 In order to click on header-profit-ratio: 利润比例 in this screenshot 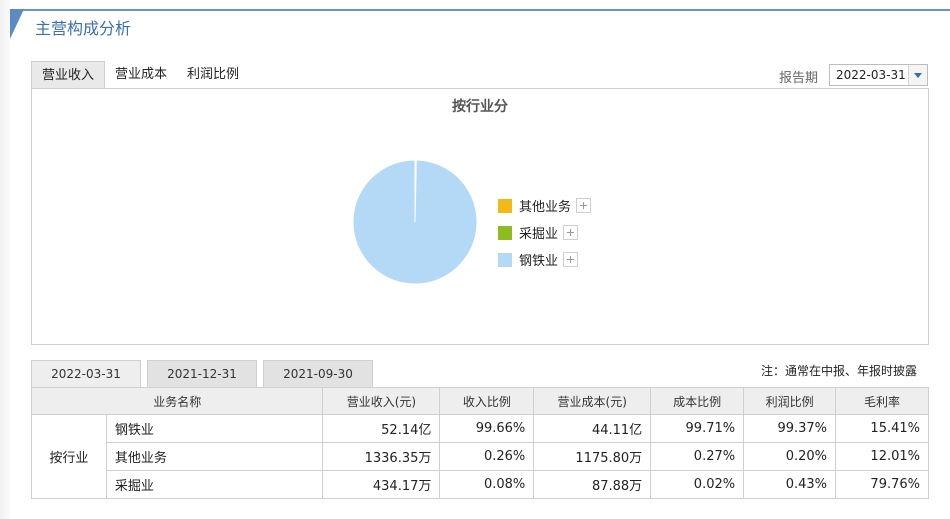, I will do `click(790, 401)`.